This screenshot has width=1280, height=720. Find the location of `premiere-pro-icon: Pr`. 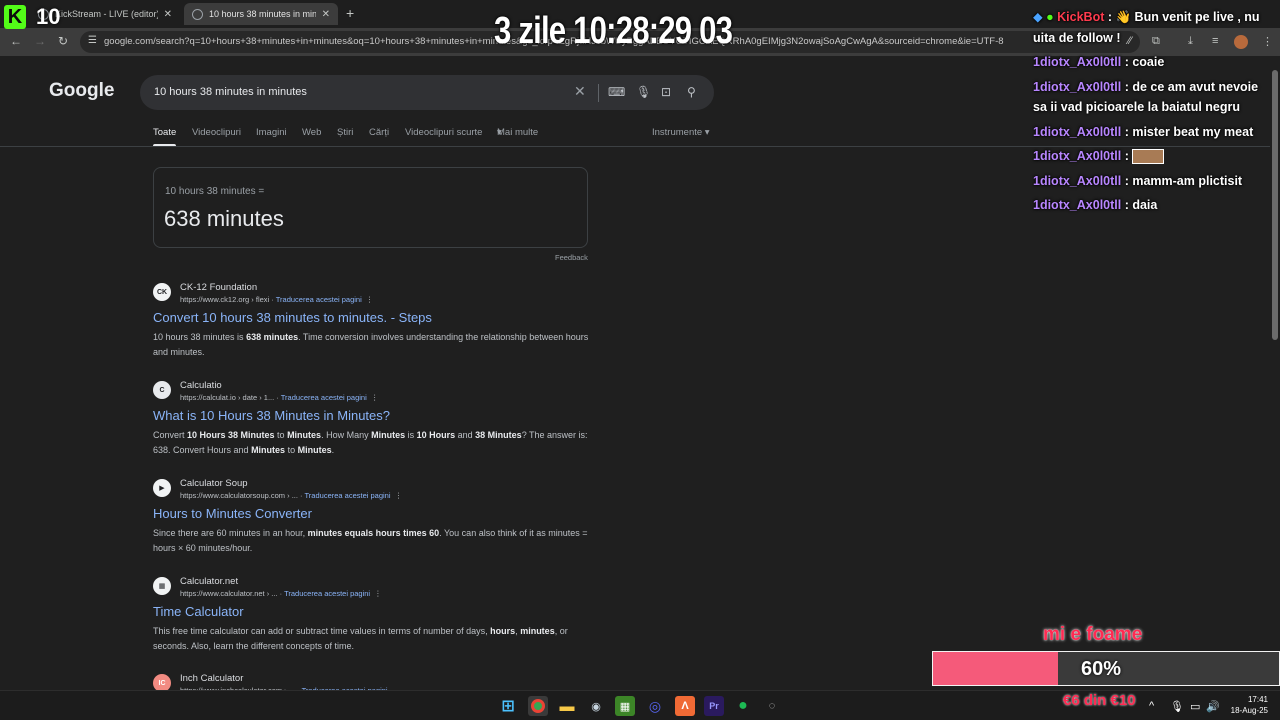

premiere-pro-icon: Pr is located at coordinates (714, 706).